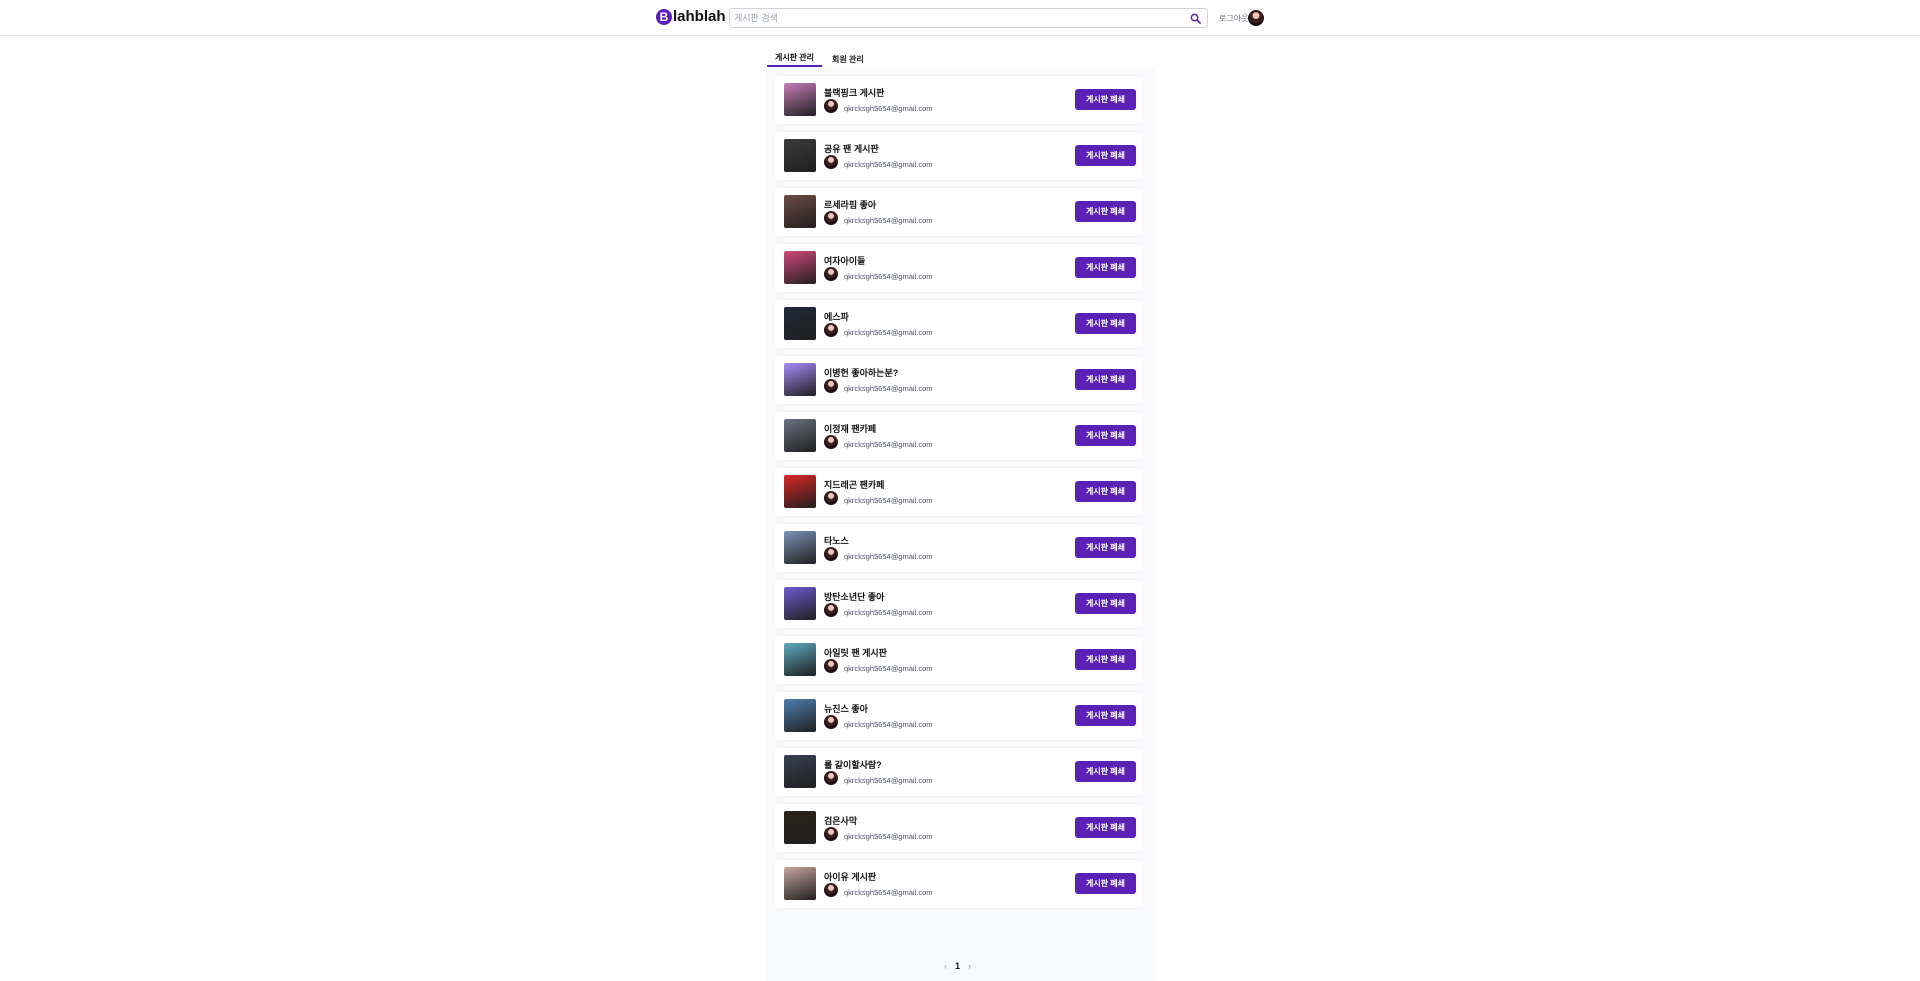  I want to click on board-title: 르세라핌 좋아, so click(850, 204).